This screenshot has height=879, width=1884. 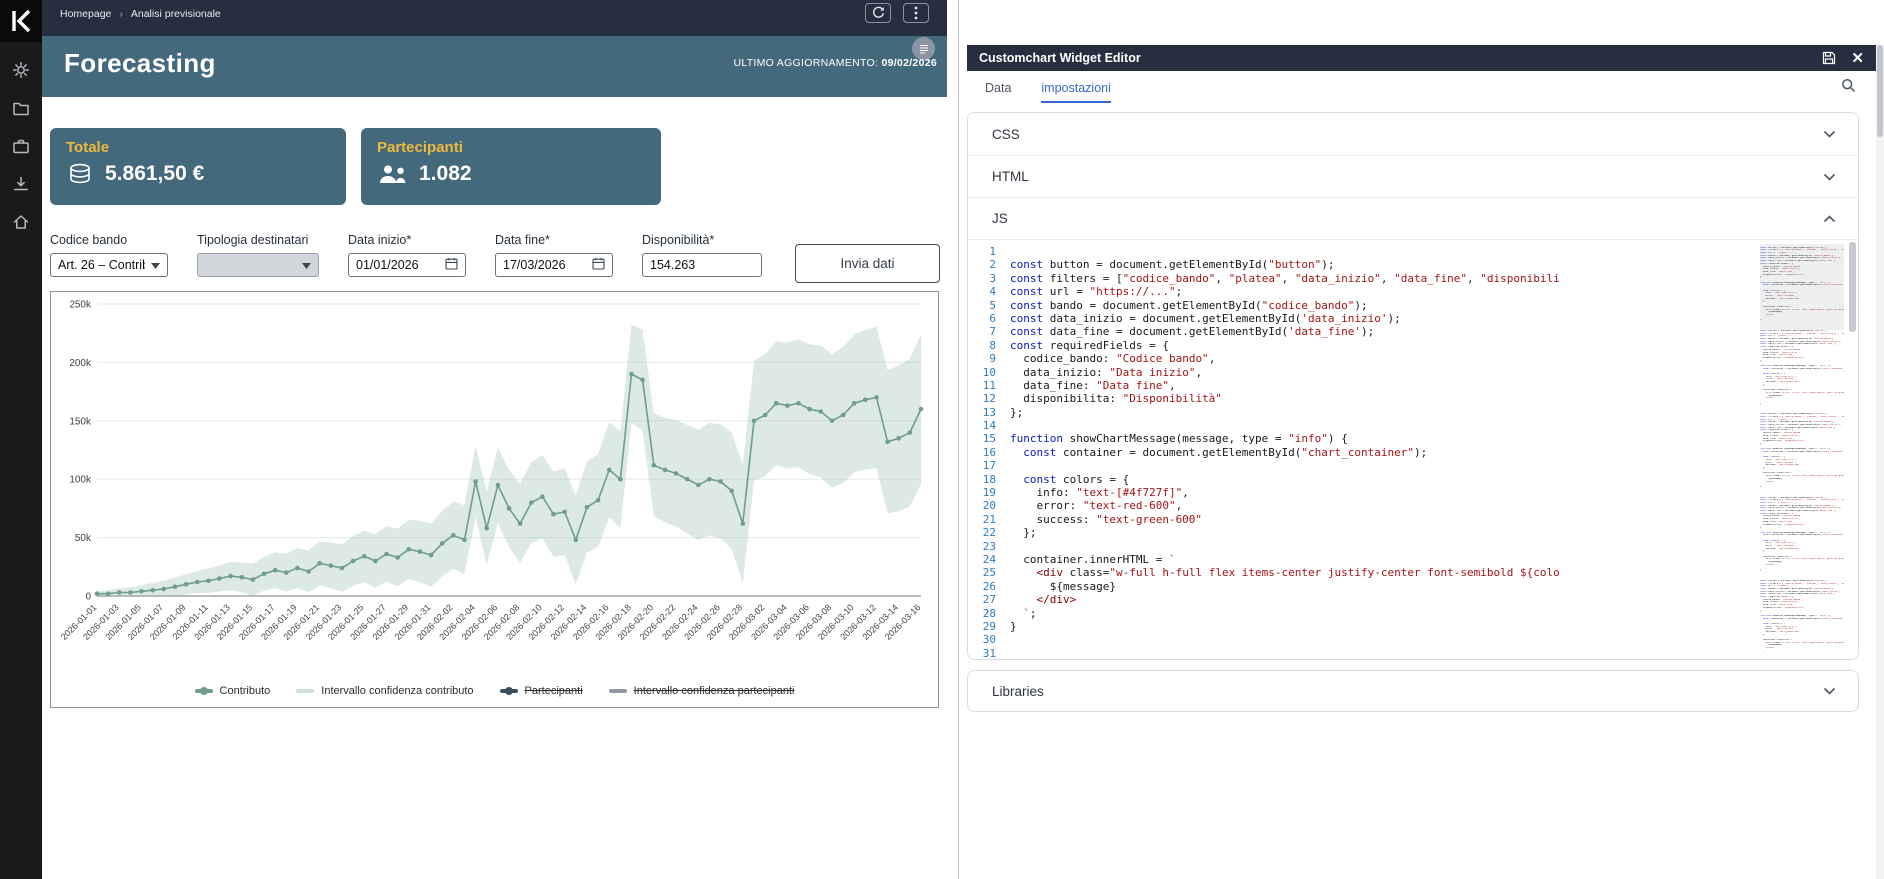 What do you see at coordinates (989, 452) in the screenshot?
I see `line-number: 16` at bounding box center [989, 452].